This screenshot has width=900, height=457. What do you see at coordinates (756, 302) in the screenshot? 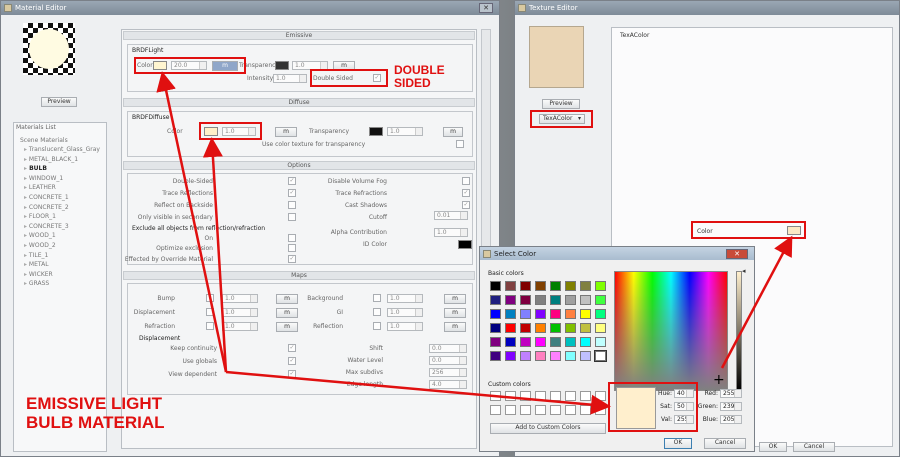
I see `arrow-to-texture-color` at bounding box center [756, 302].